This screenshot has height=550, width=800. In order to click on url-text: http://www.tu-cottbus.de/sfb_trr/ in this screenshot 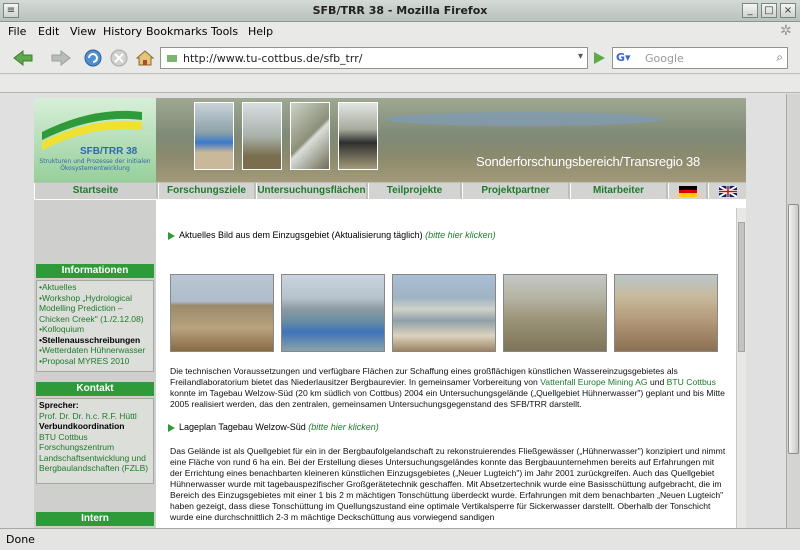, I will do `click(273, 58)`.